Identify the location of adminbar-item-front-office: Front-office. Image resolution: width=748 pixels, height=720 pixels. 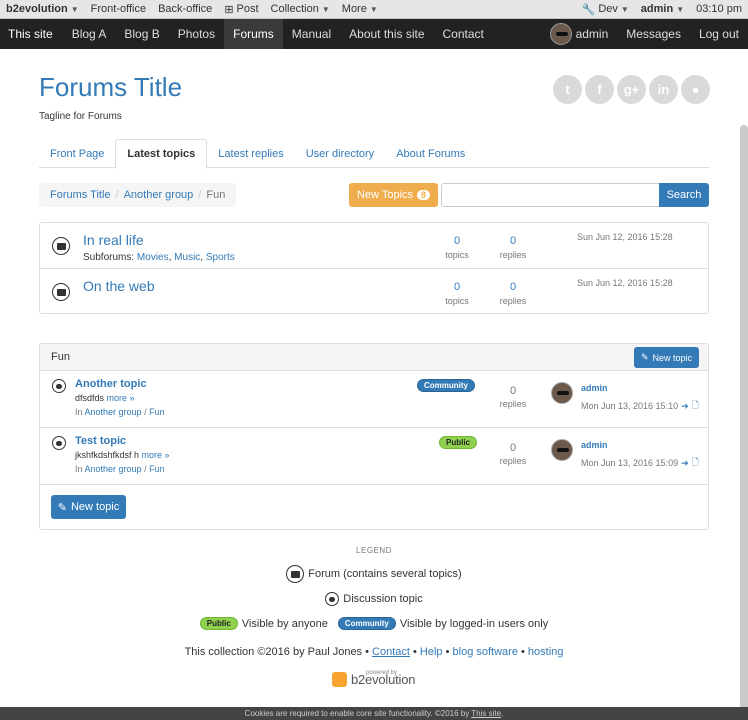
(118, 9).